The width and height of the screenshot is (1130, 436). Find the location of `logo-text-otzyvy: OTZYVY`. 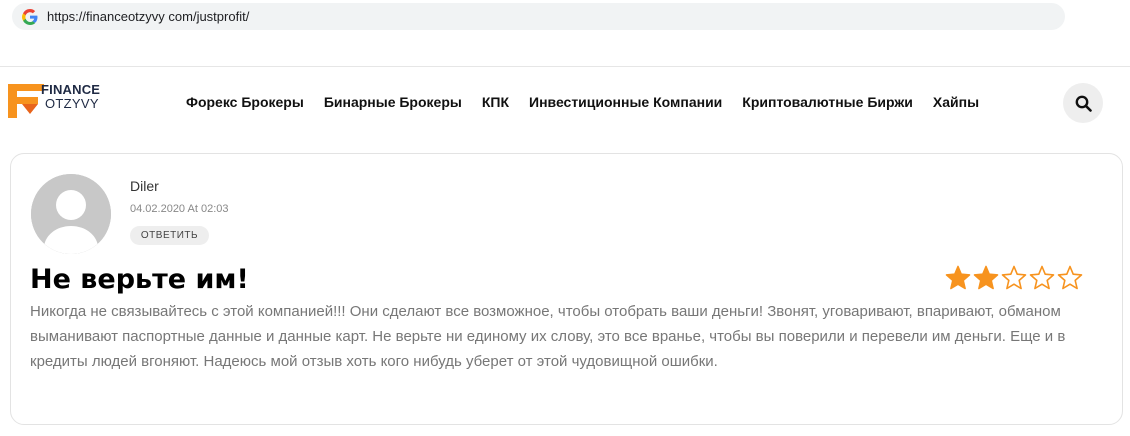

logo-text-otzyvy: OTZYVY is located at coordinates (72, 103).